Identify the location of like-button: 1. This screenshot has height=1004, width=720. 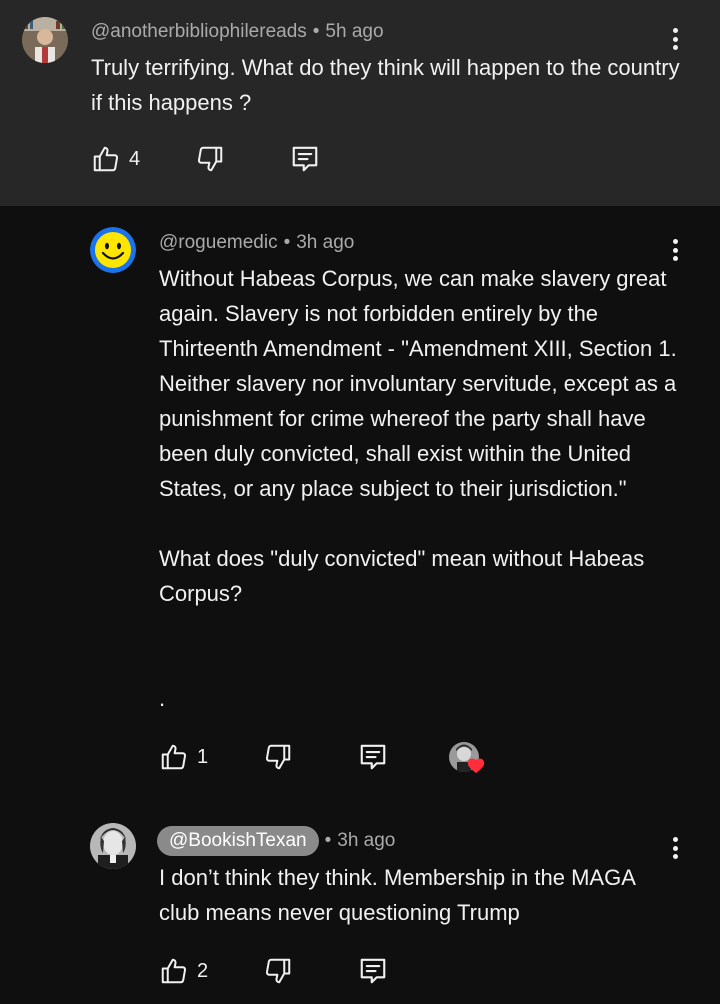
(183, 757).